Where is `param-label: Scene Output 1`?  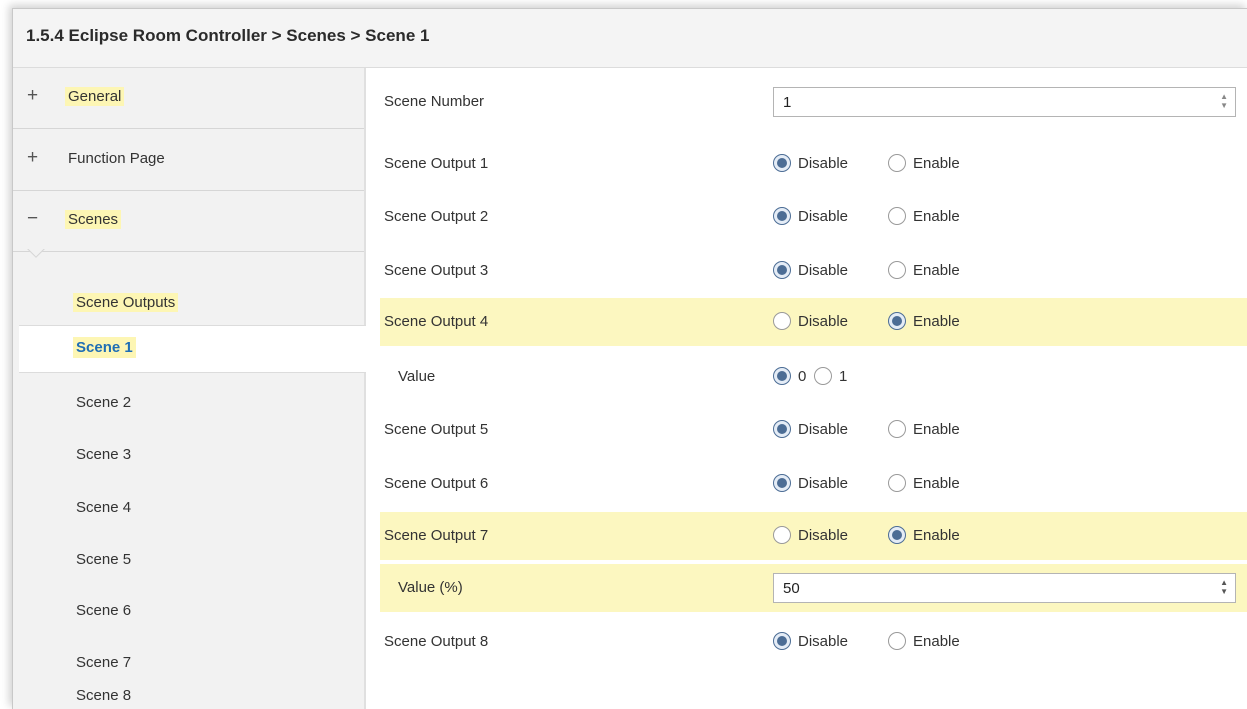 param-label: Scene Output 1 is located at coordinates (436, 163).